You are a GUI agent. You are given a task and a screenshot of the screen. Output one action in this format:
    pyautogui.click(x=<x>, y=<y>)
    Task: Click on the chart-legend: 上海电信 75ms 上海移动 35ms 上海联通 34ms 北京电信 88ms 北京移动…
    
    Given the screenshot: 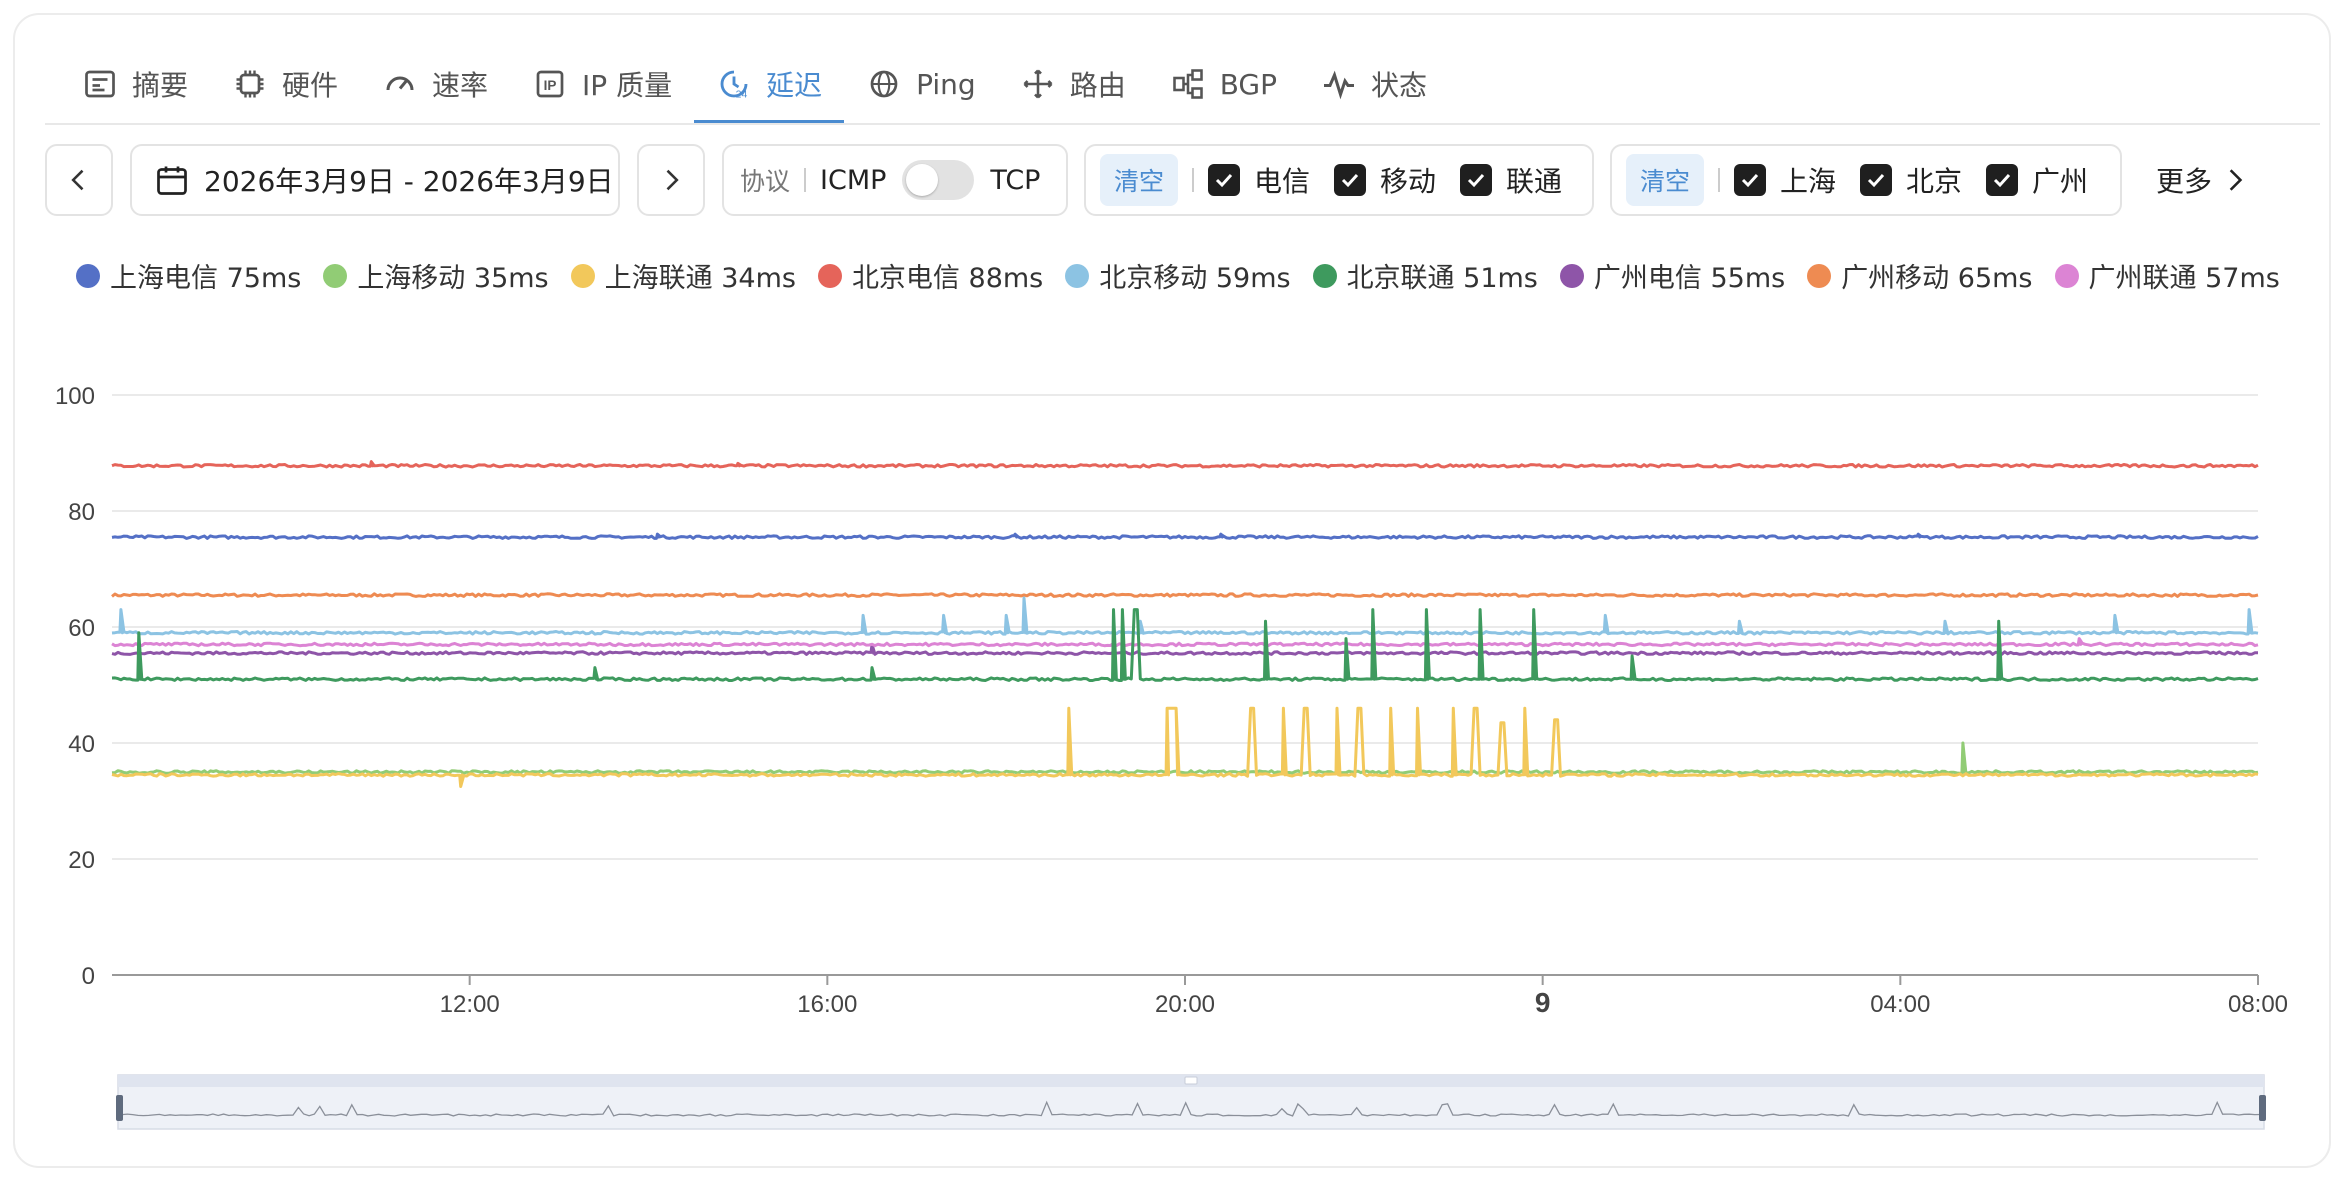 What is the action you would take?
    pyautogui.click(x=1189, y=275)
    